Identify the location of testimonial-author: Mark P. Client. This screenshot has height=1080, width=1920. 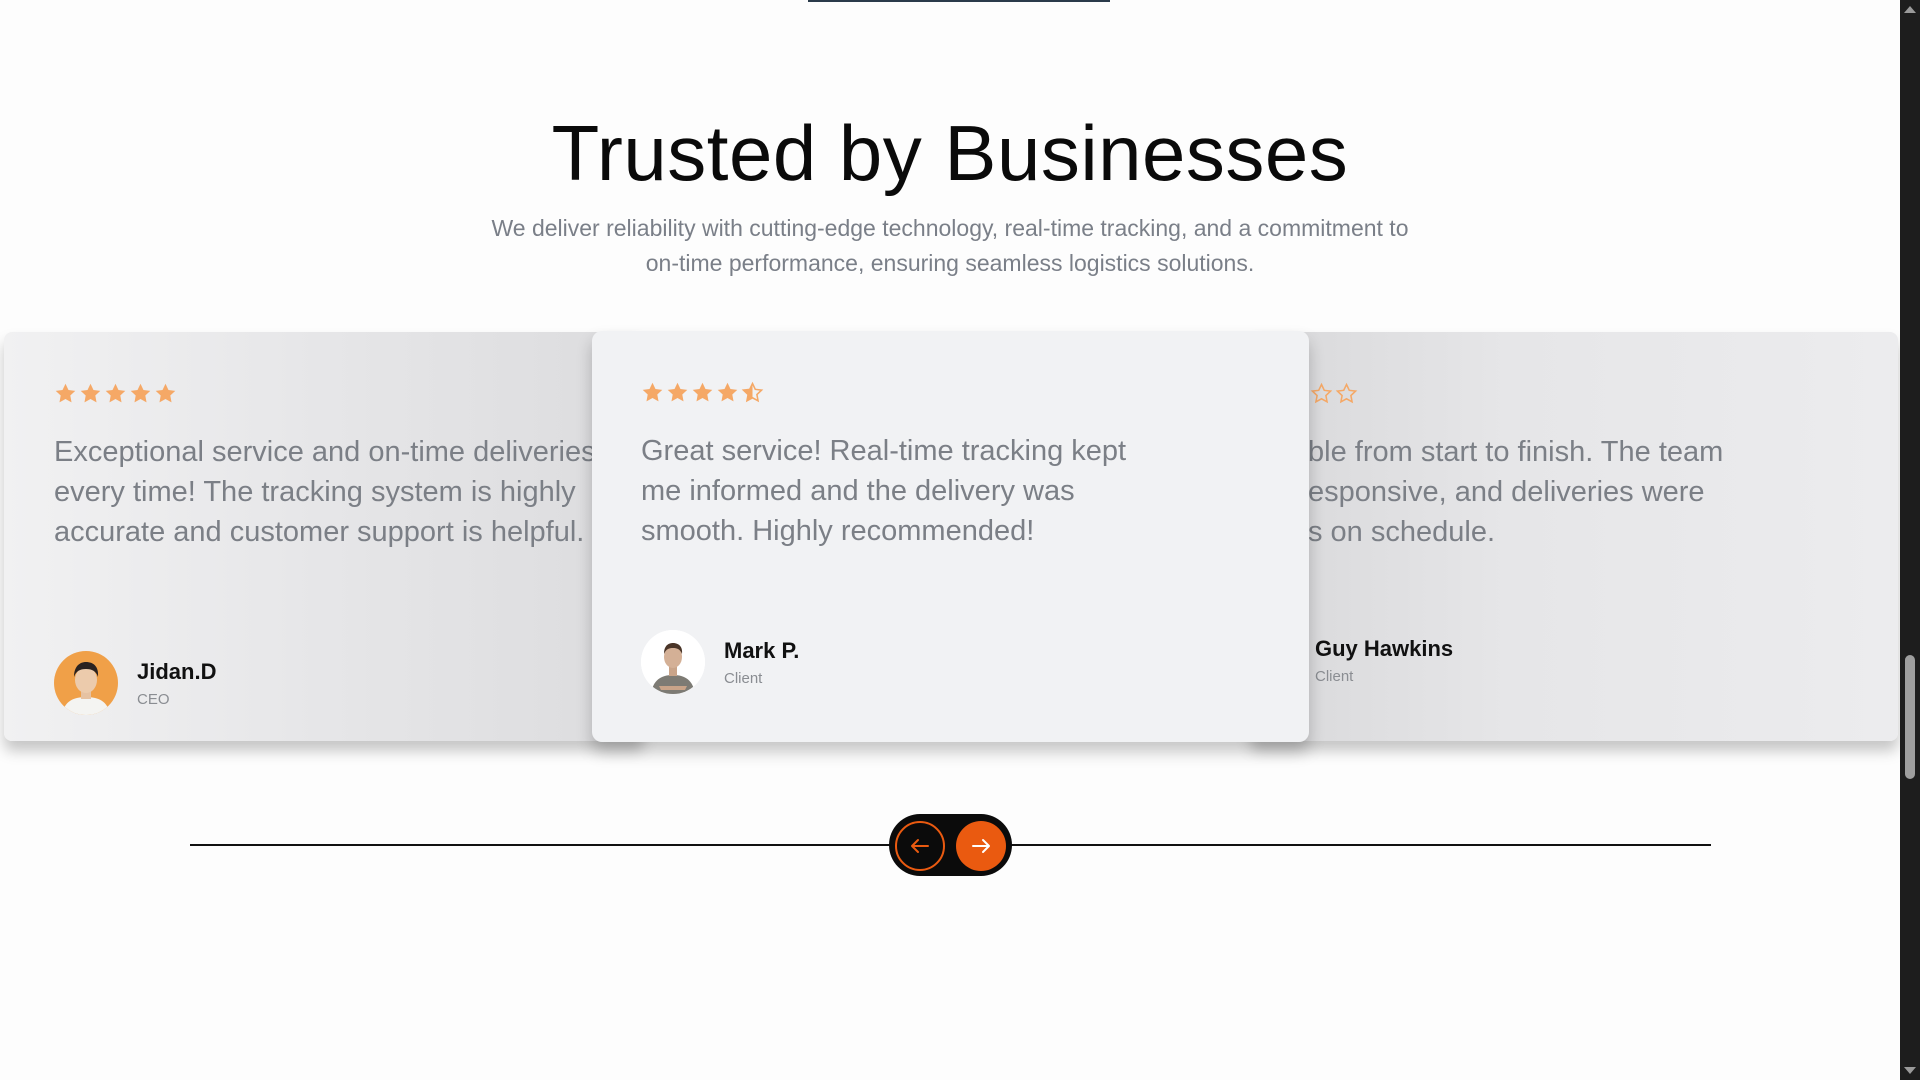
(720, 662).